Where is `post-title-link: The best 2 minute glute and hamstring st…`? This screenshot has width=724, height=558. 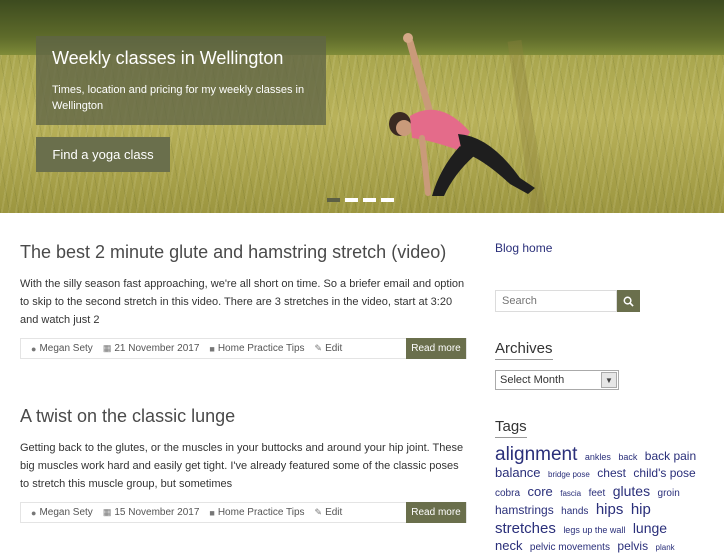 post-title-link: The best 2 minute glute and hamstring st… is located at coordinates (243, 252).